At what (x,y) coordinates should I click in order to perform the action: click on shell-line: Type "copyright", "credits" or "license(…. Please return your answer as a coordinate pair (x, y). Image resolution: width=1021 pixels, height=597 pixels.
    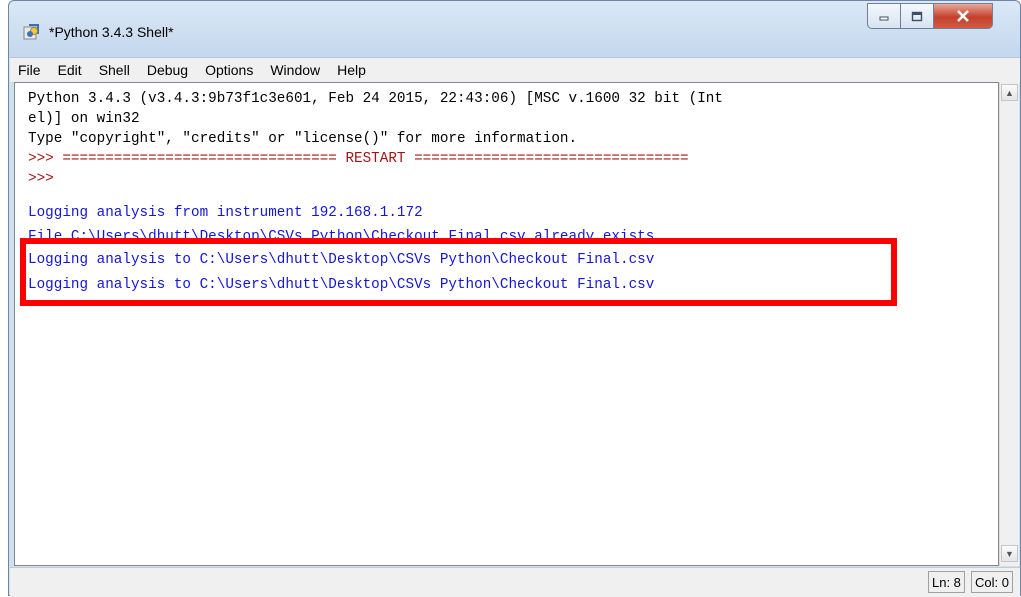
    Looking at the image, I should click on (303, 139).